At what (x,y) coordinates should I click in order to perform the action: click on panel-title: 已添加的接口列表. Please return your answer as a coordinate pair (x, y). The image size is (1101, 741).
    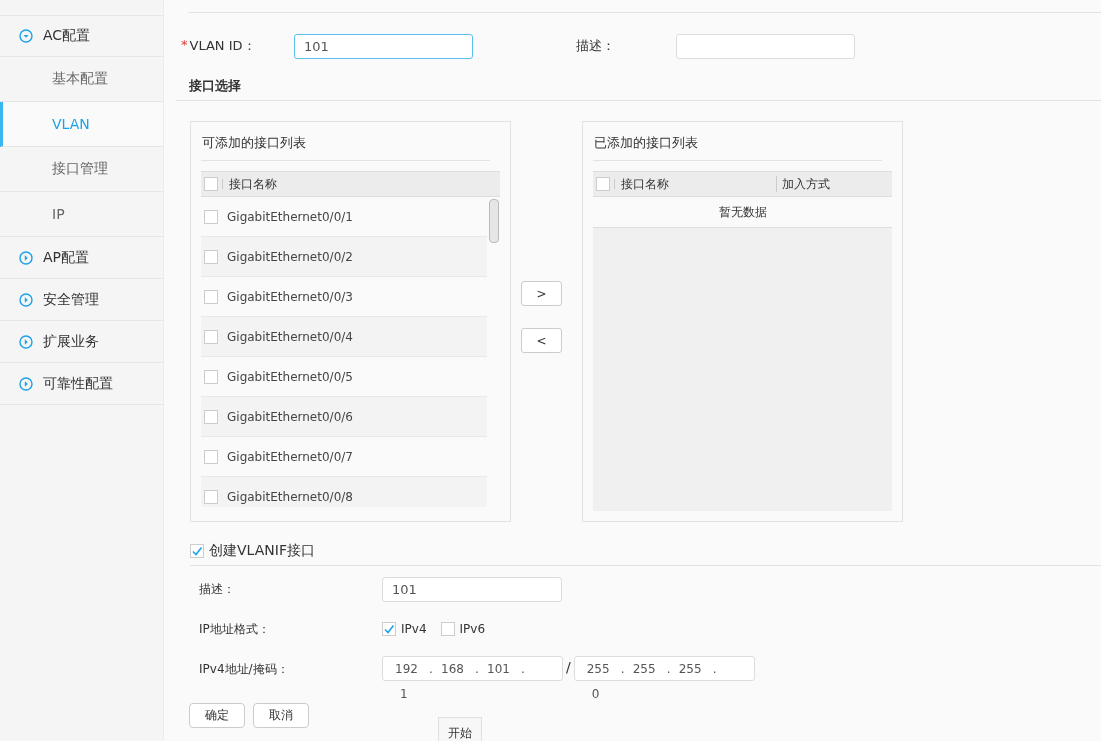
    Looking at the image, I should click on (737, 146).